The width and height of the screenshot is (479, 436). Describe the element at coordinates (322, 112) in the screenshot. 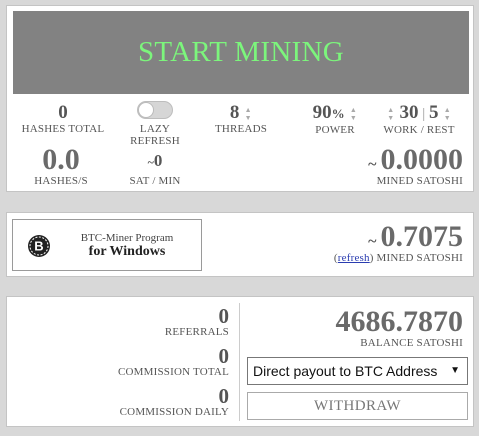

I see `power-value: 90` at that location.